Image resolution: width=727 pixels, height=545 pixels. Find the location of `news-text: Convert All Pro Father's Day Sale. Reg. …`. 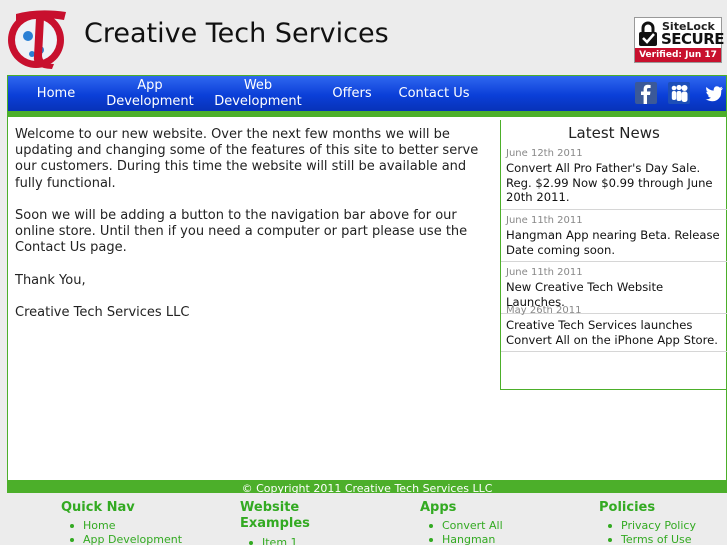

news-text: Convert All Pro Father's Day Sale. Reg. … is located at coordinates (614, 185).